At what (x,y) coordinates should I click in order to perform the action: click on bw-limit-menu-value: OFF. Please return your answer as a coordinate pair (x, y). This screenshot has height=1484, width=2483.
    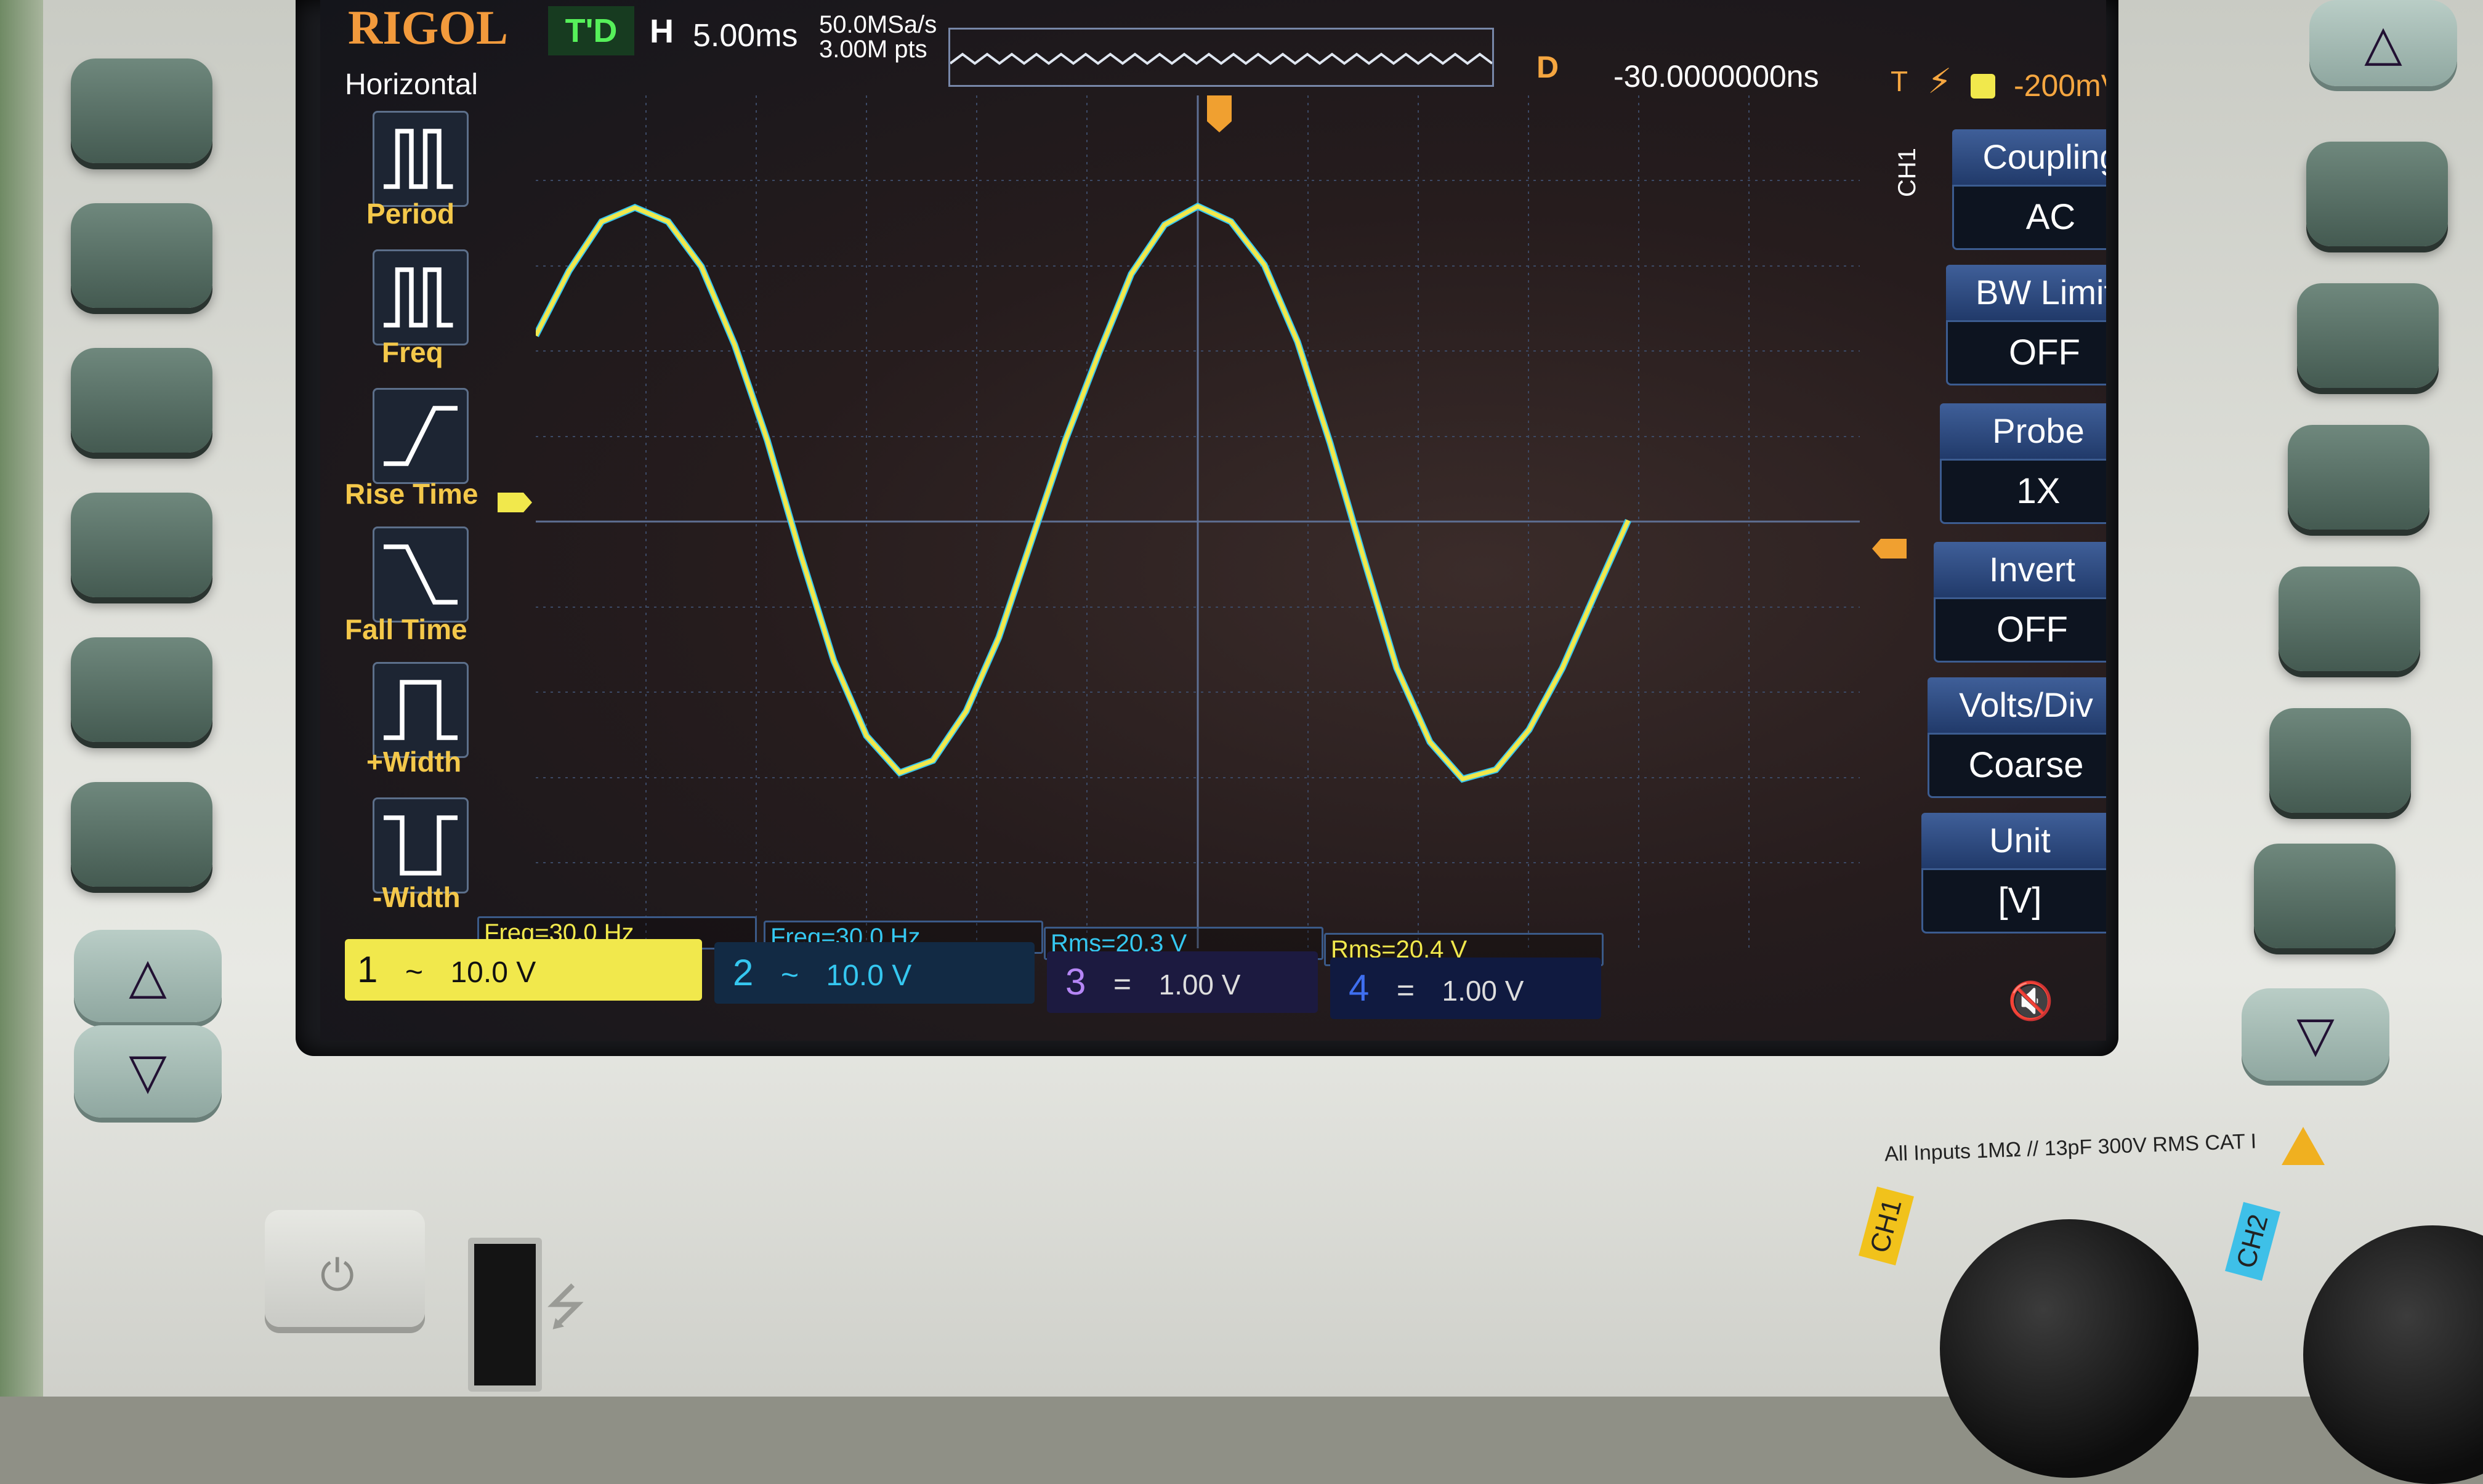
    Looking at the image, I should click on (2026, 352).